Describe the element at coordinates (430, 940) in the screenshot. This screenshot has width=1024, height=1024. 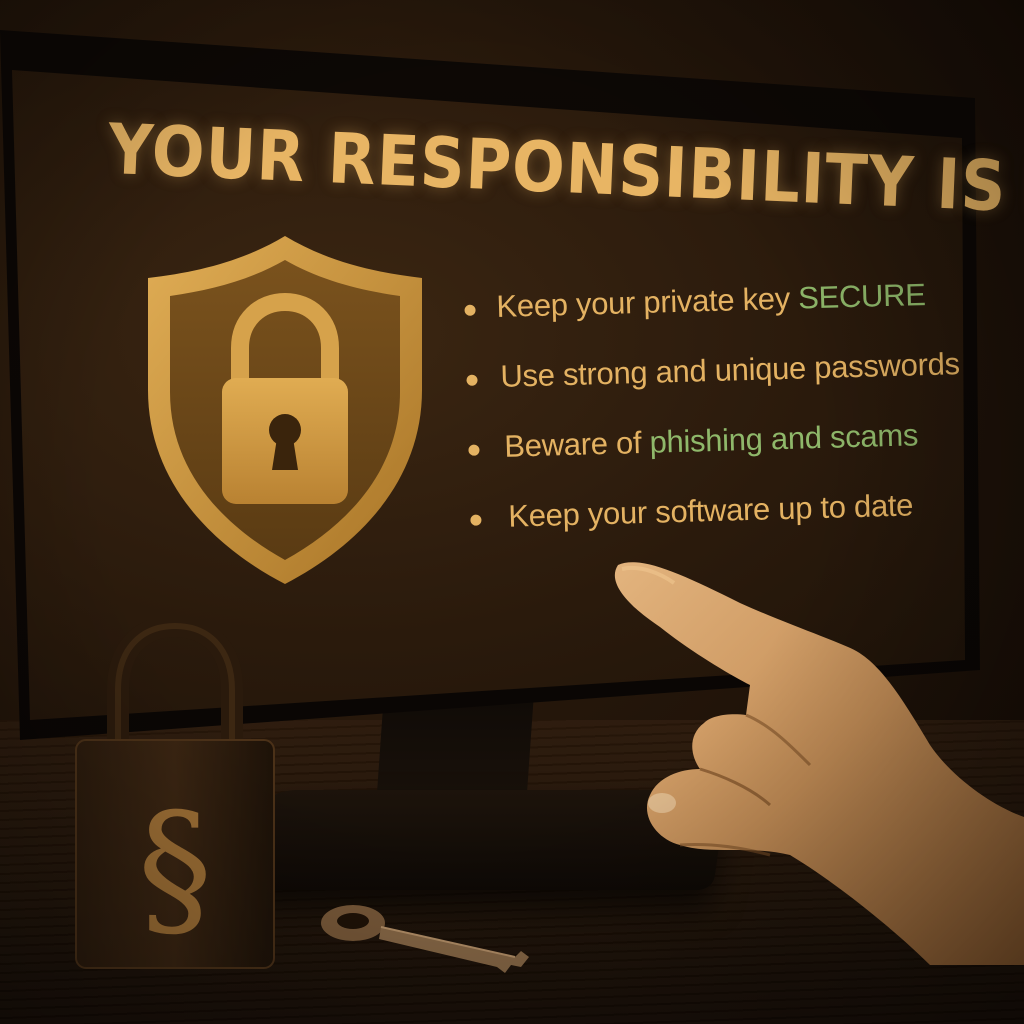
I see `key-icon` at that location.